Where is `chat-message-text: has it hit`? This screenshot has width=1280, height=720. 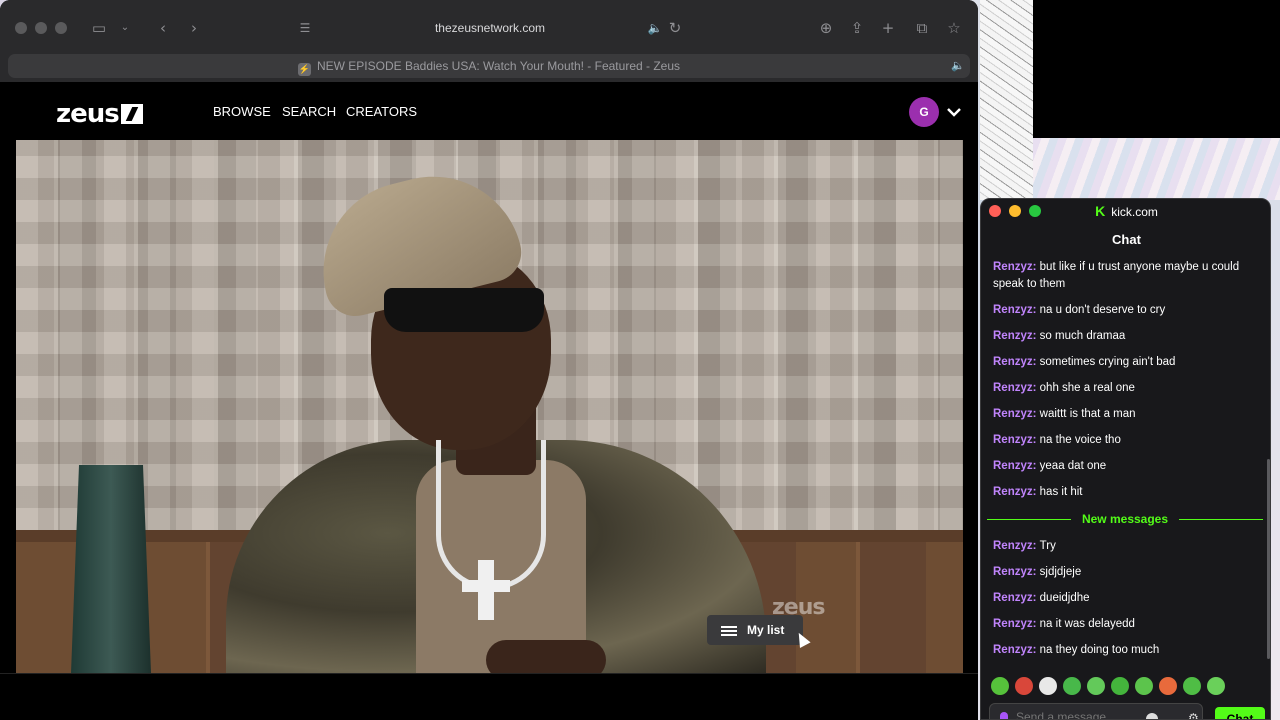 chat-message-text: has it hit is located at coordinates (1061, 492).